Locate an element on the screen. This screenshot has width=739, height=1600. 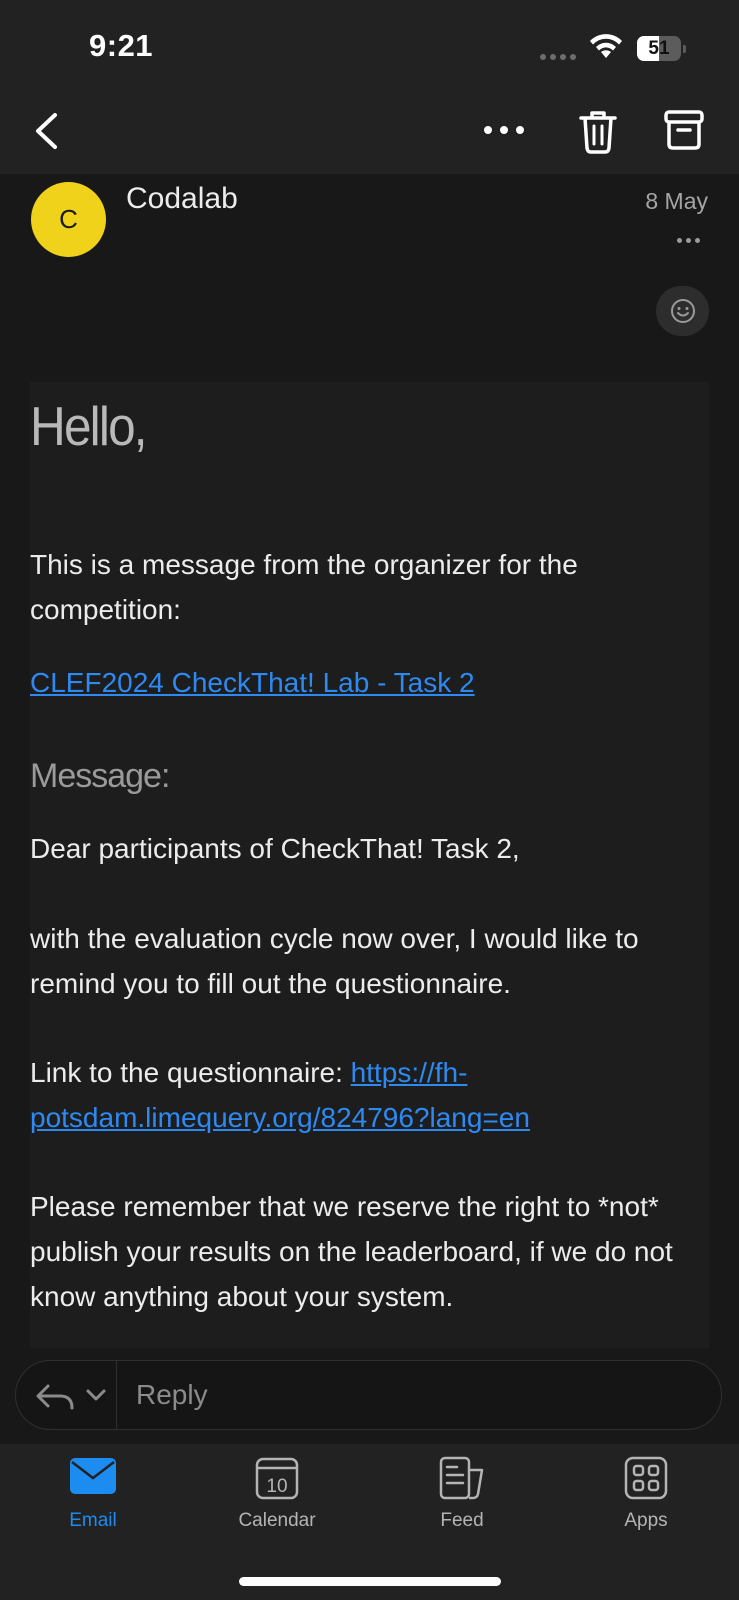
competition-link-line: CLEF2024 CheckThat! Lab - Task 2 is located at coordinates (369, 682).